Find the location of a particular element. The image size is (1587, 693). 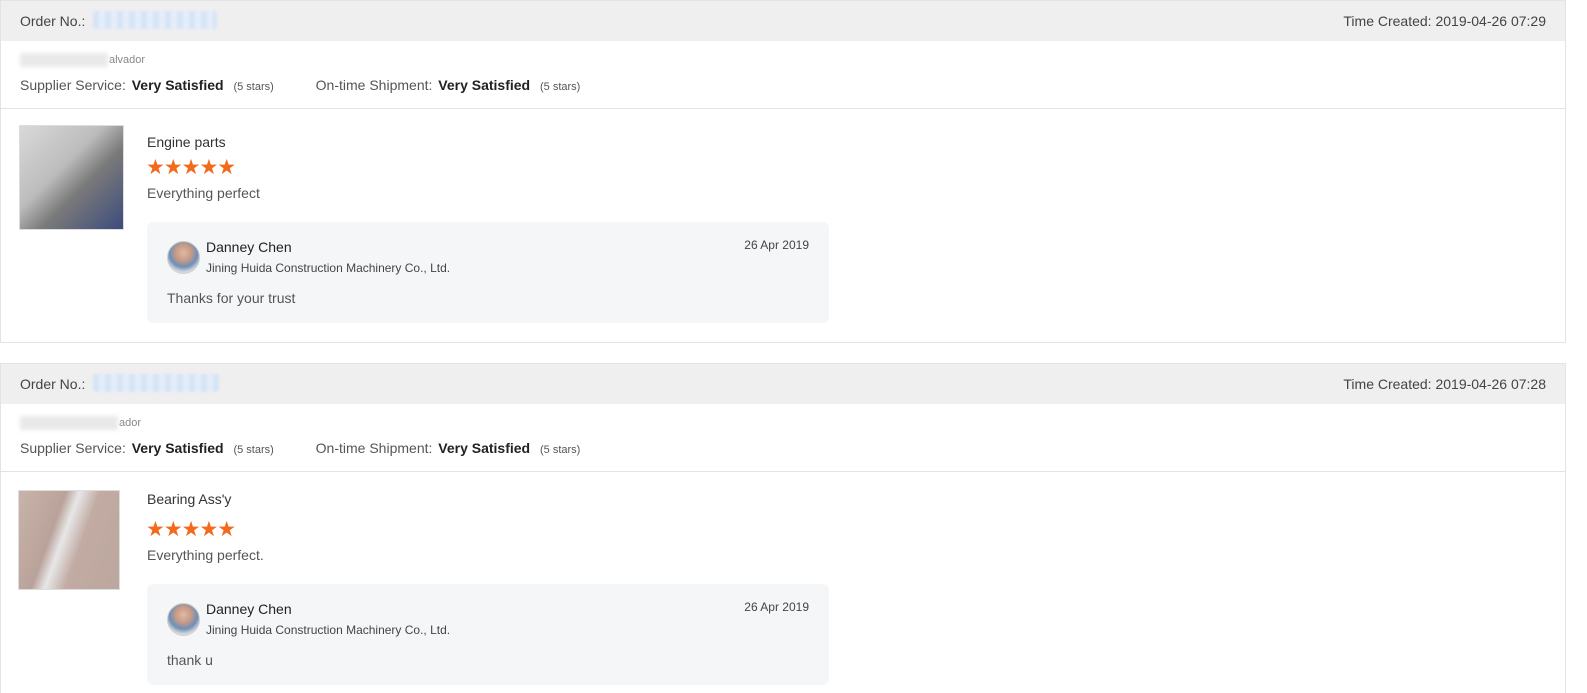

reply-text: Thanks for your trust is located at coordinates (231, 298).